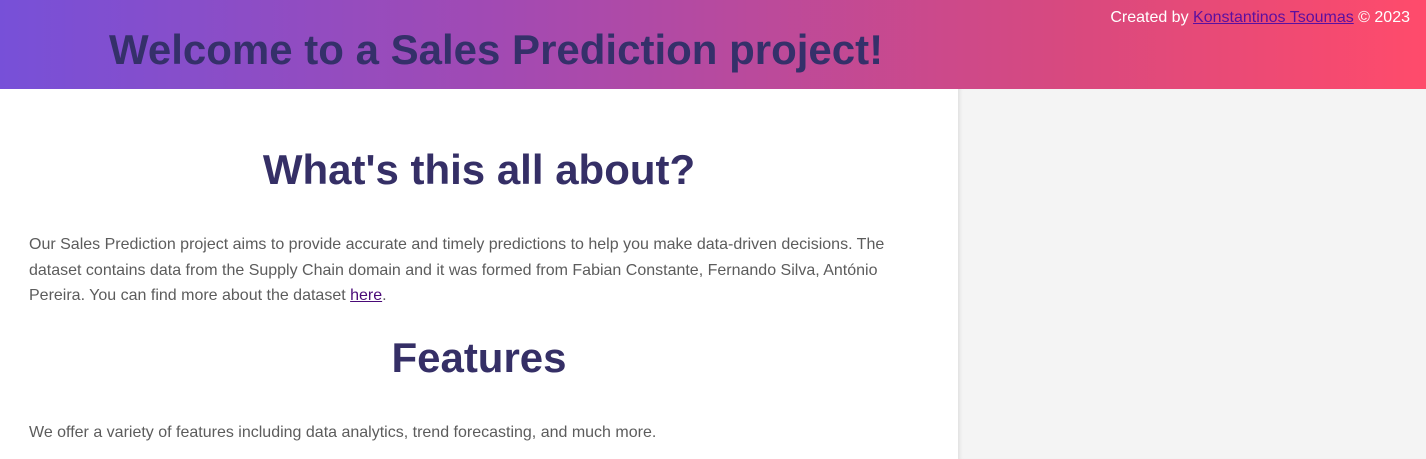 The width and height of the screenshot is (1426, 459). Describe the element at coordinates (366, 295) in the screenshot. I see `dataset-link: here` at that location.